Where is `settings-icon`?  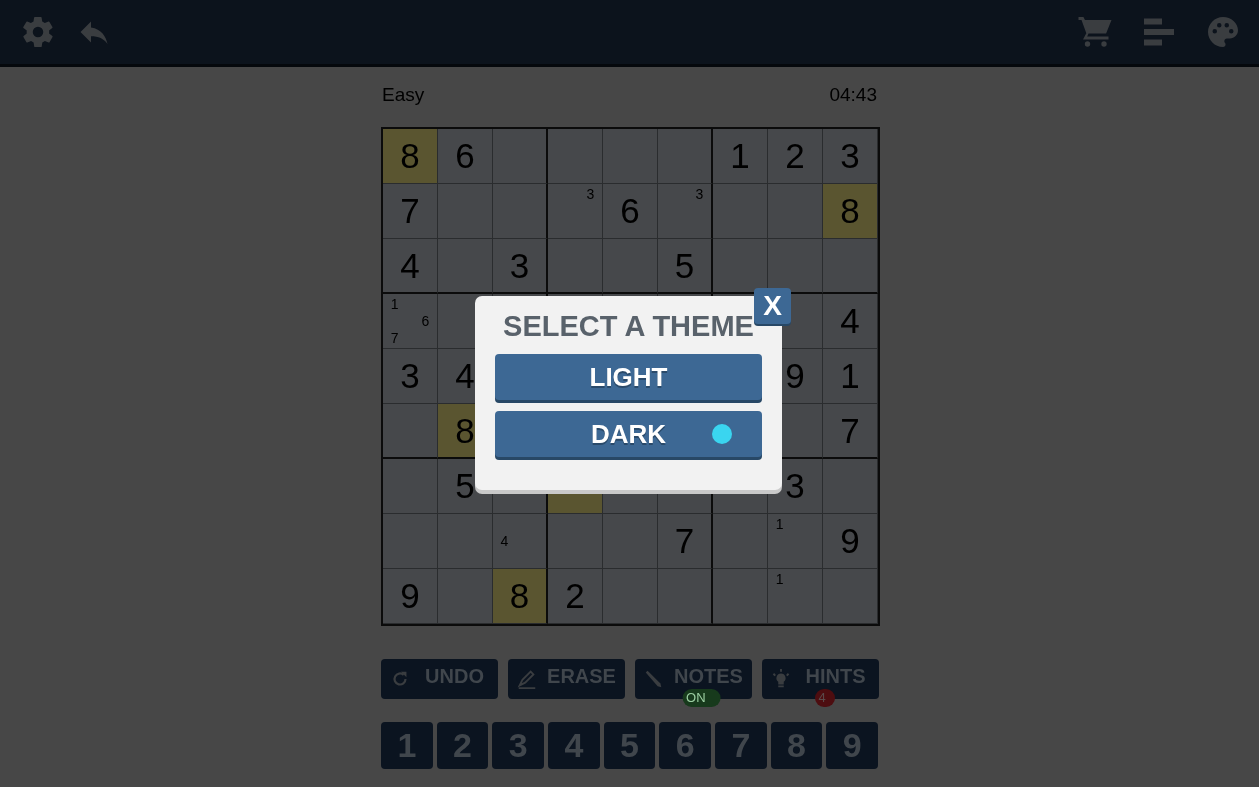
settings-icon is located at coordinates (38, 32).